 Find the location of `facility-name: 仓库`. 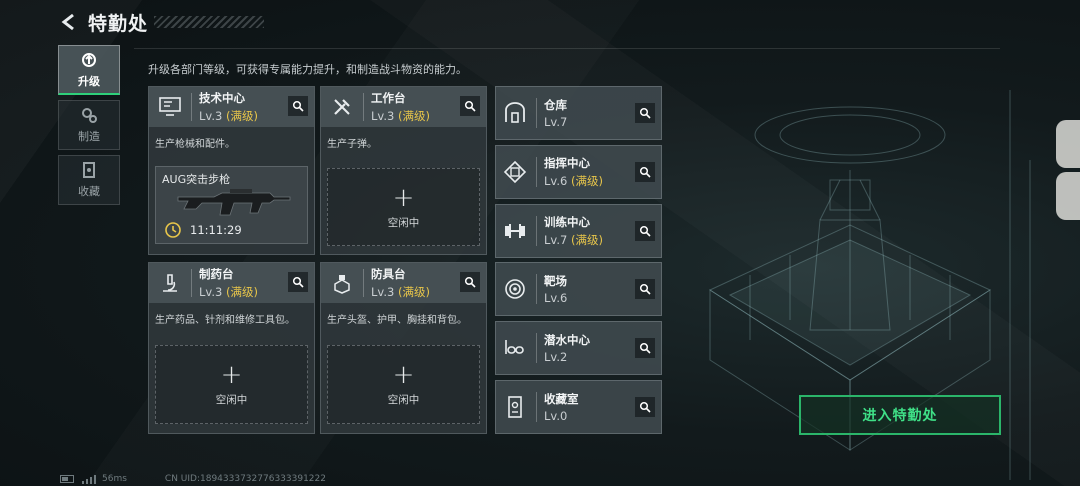

facility-name: 仓库 is located at coordinates (555, 105).